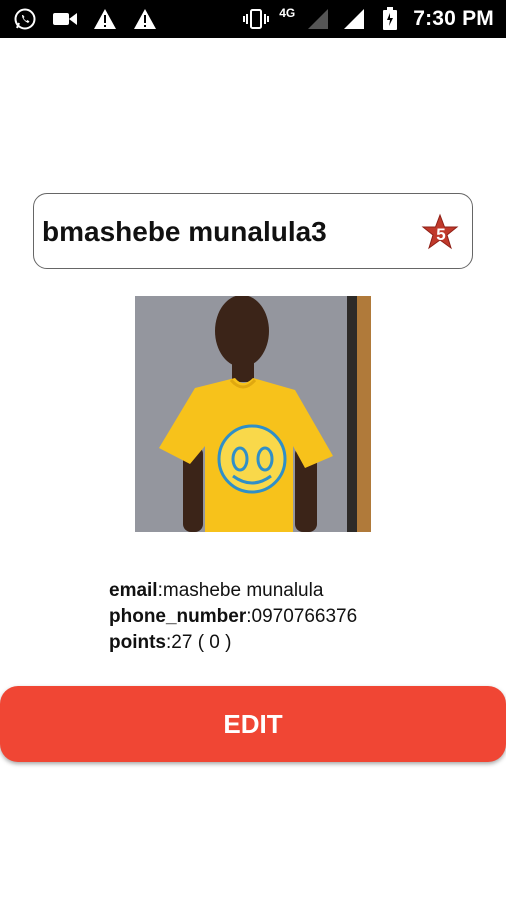 The height and width of the screenshot is (900, 506). Describe the element at coordinates (287, 13) in the screenshot. I see `network-type: 4G` at that location.